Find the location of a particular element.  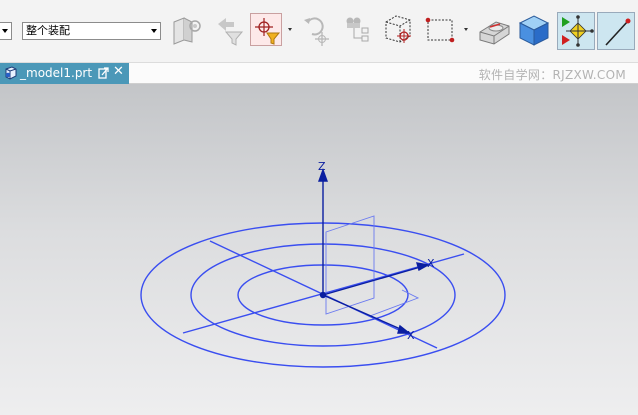

view-box-button is located at coordinates (398, 30).